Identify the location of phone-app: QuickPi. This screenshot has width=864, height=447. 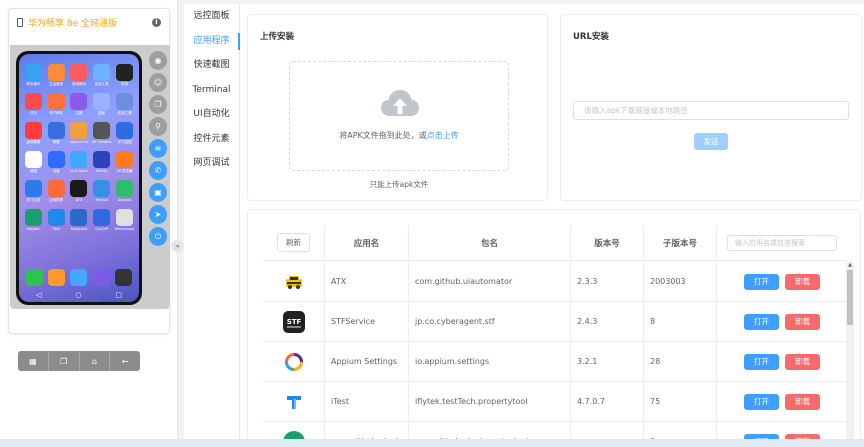
(101, 220).